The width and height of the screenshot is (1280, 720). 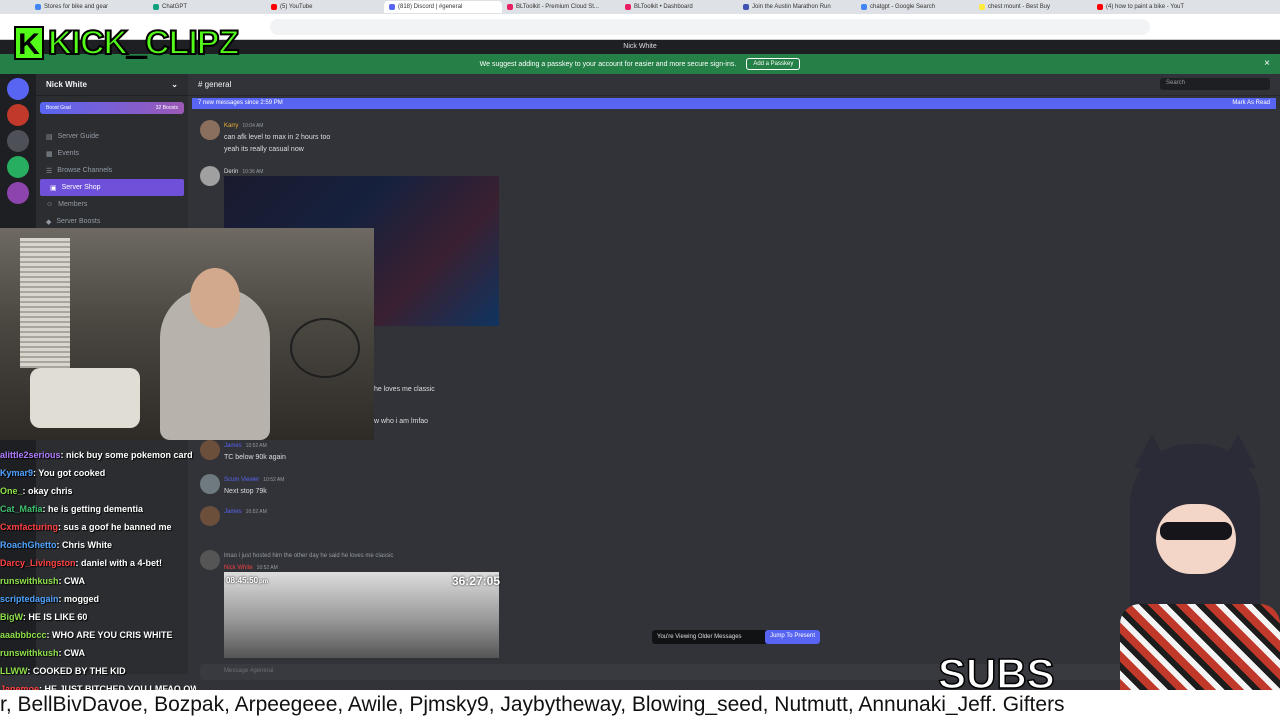 What do you see at coordinates (1200, 562) in the screenshot?
I see `vtuber-avatar` at bounding box center [1200, 562].